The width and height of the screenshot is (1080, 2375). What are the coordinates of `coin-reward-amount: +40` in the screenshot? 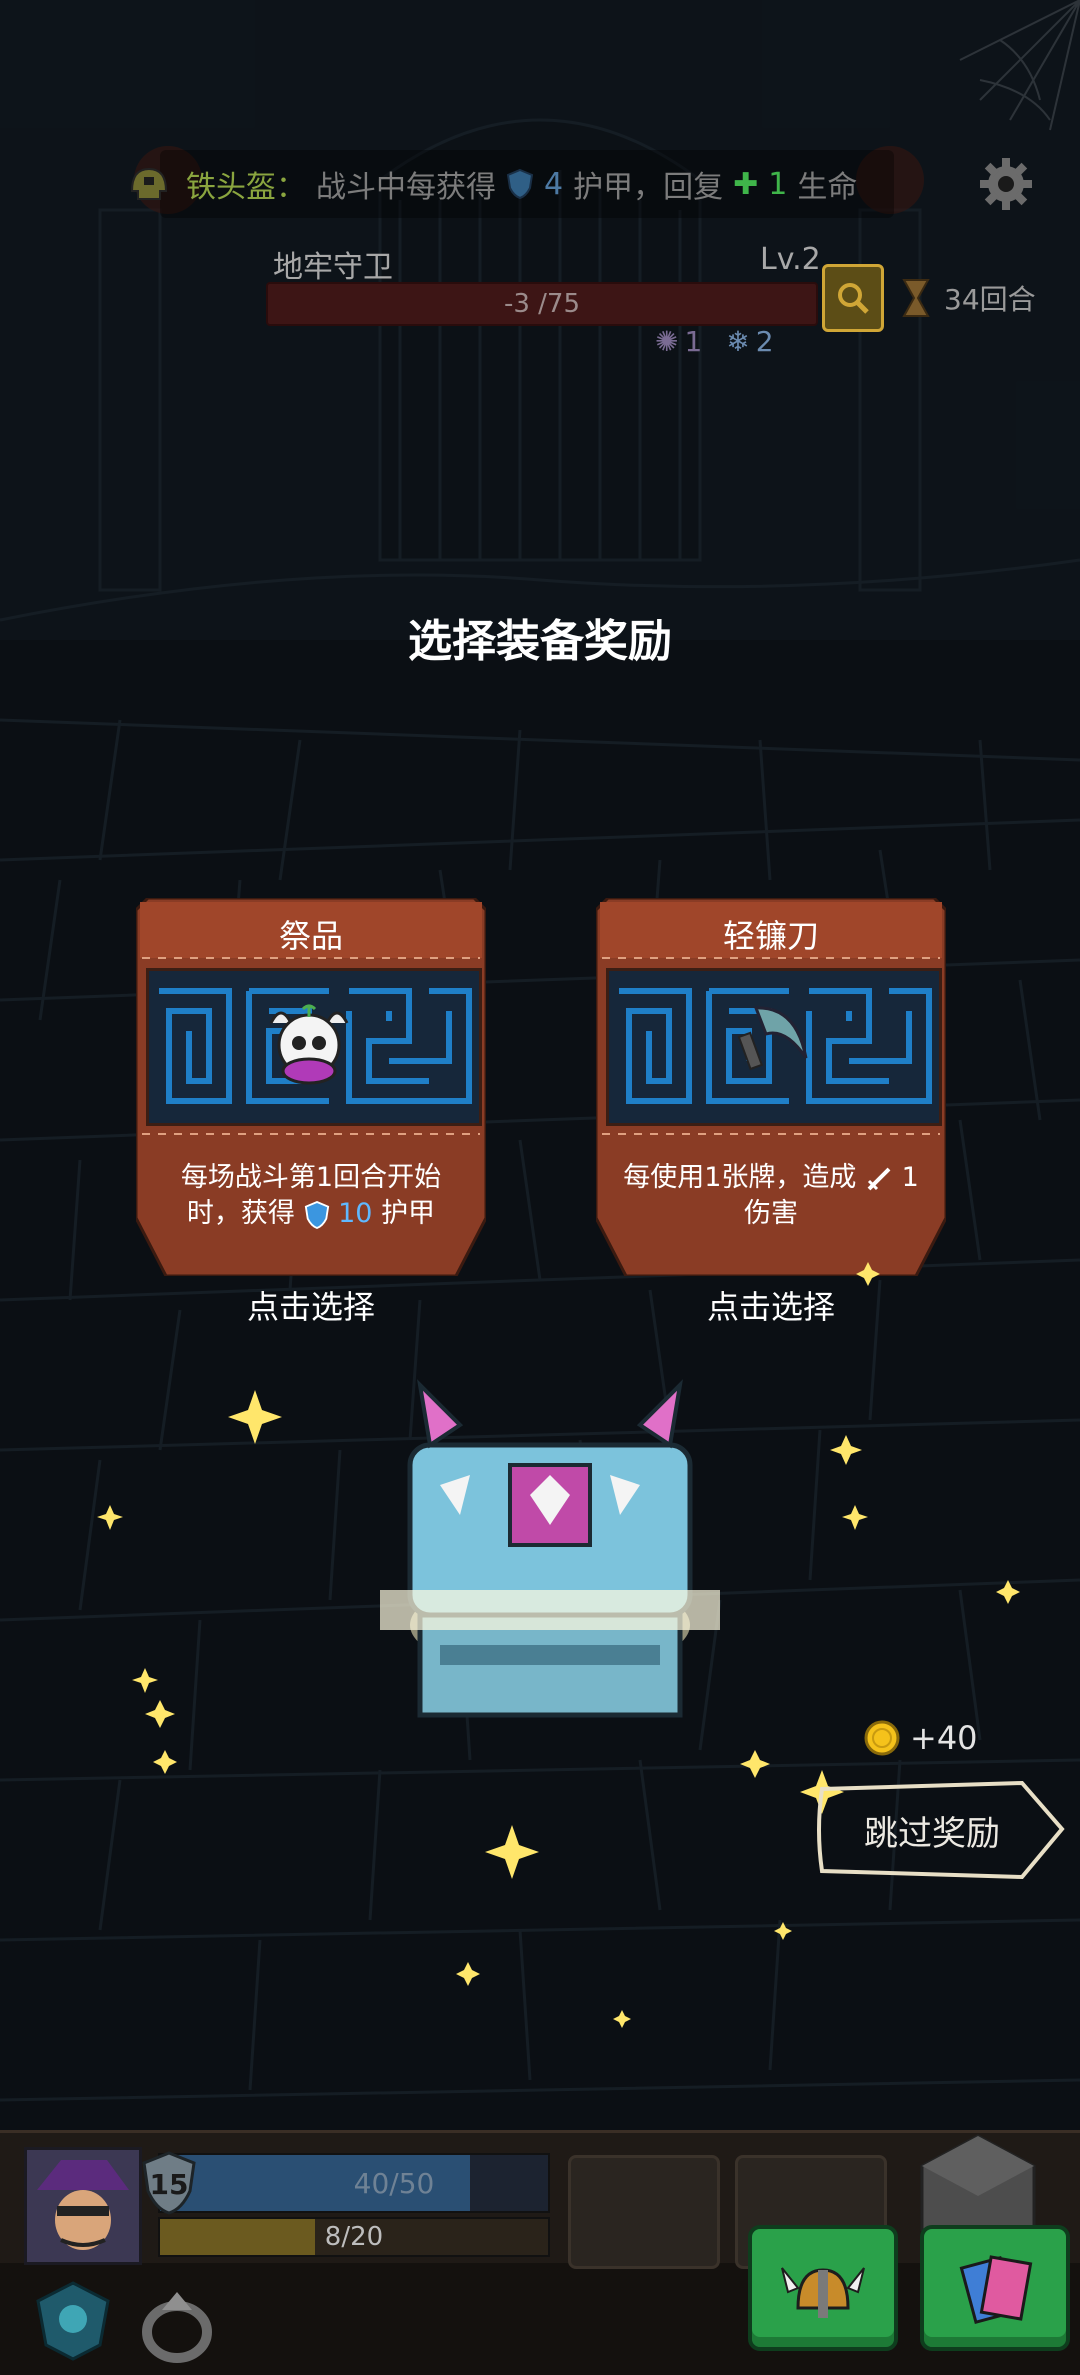 It's located at (944, 1738).